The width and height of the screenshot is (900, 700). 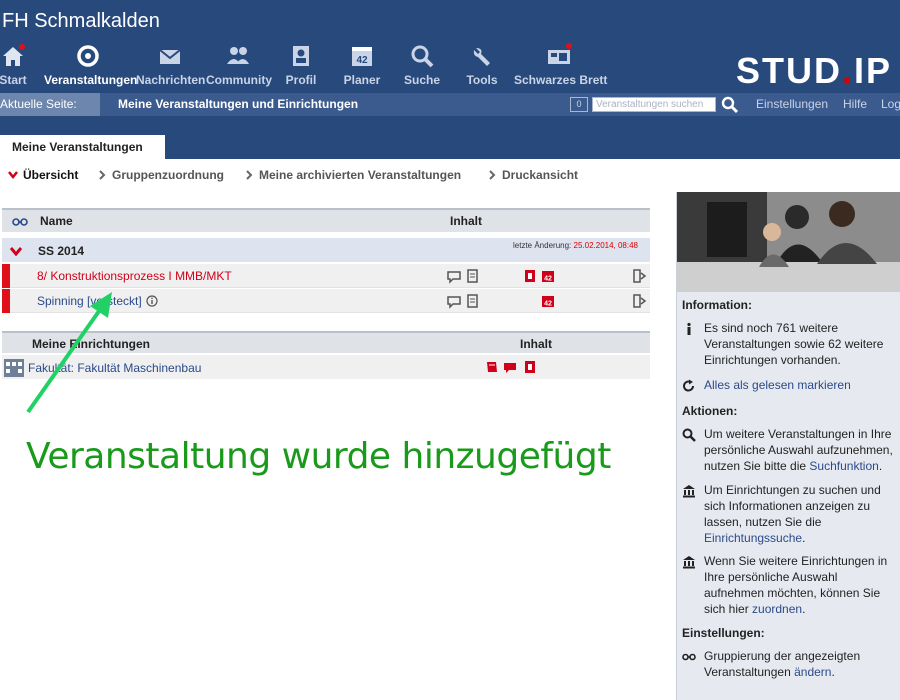 What do you see at coordinates (482, 67) in the screenshot?
I see `nav-tools: Tools` at bounding box center [482, 67].